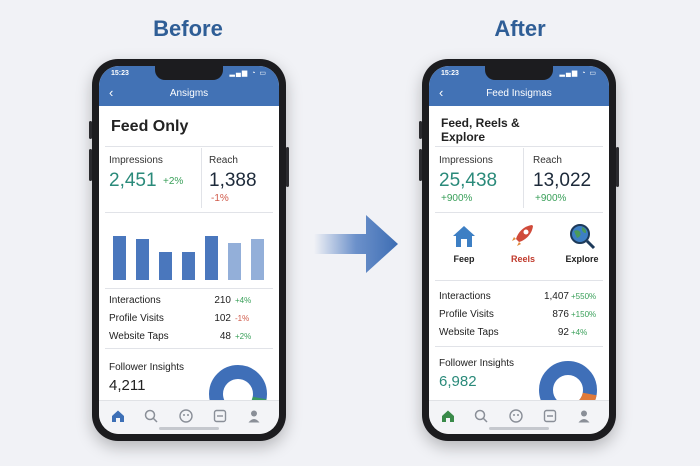  I want to click on page-title-line1: Feed, Reels &, so click(480, 123).